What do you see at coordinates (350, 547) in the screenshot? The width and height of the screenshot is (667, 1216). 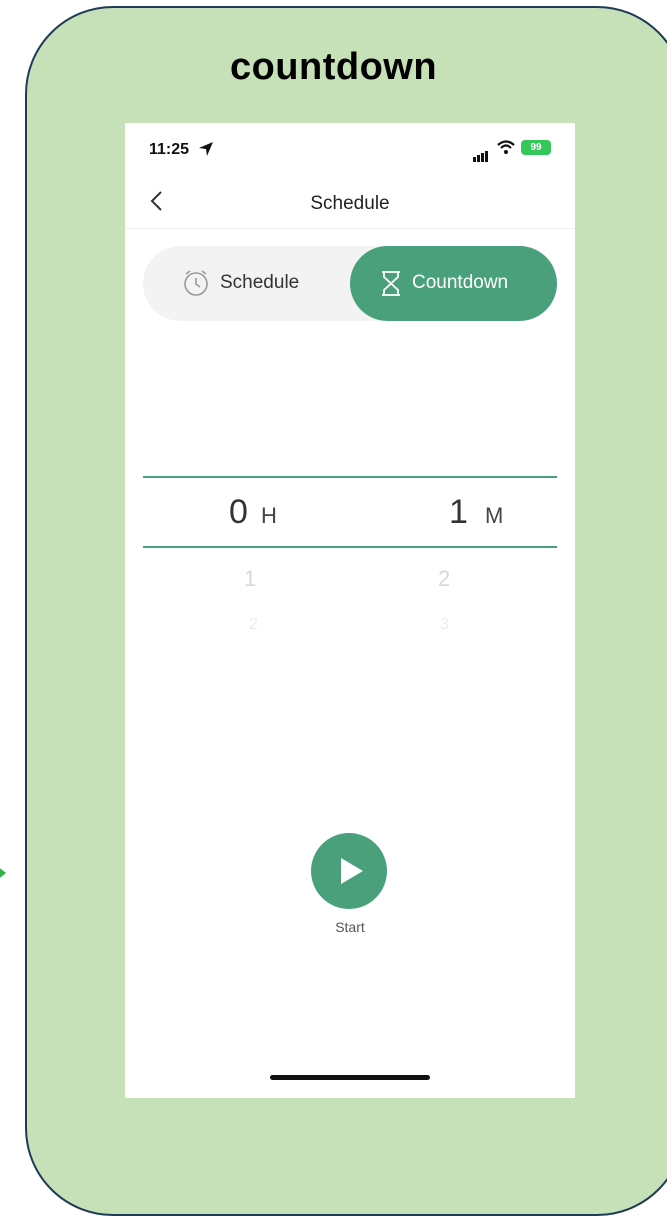 I see `picker-bottom-divider` at bounding box center [350, 547].